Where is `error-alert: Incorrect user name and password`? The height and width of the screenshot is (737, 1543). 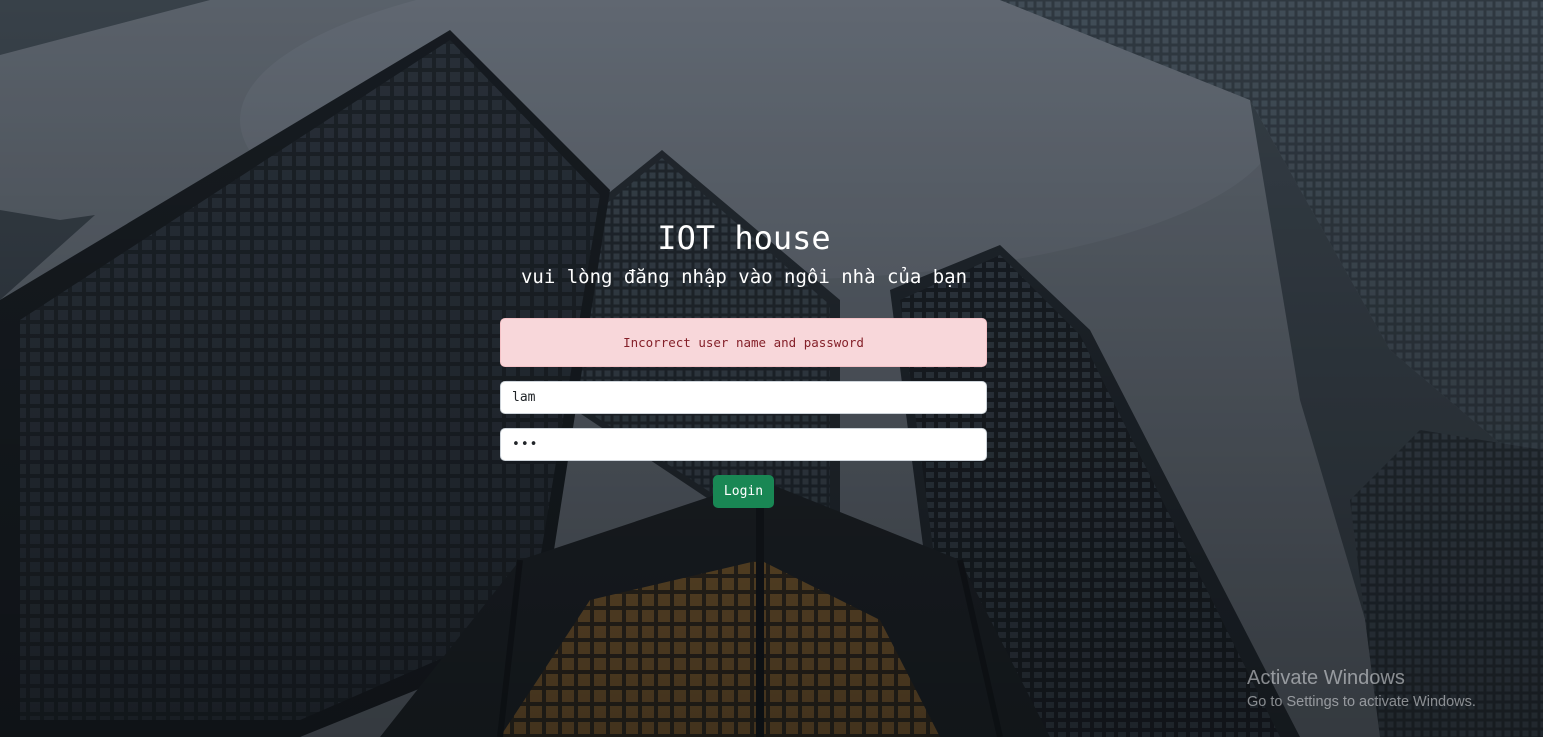
error-alert: Incorrect user name and password is located at coordinates (743, 342).